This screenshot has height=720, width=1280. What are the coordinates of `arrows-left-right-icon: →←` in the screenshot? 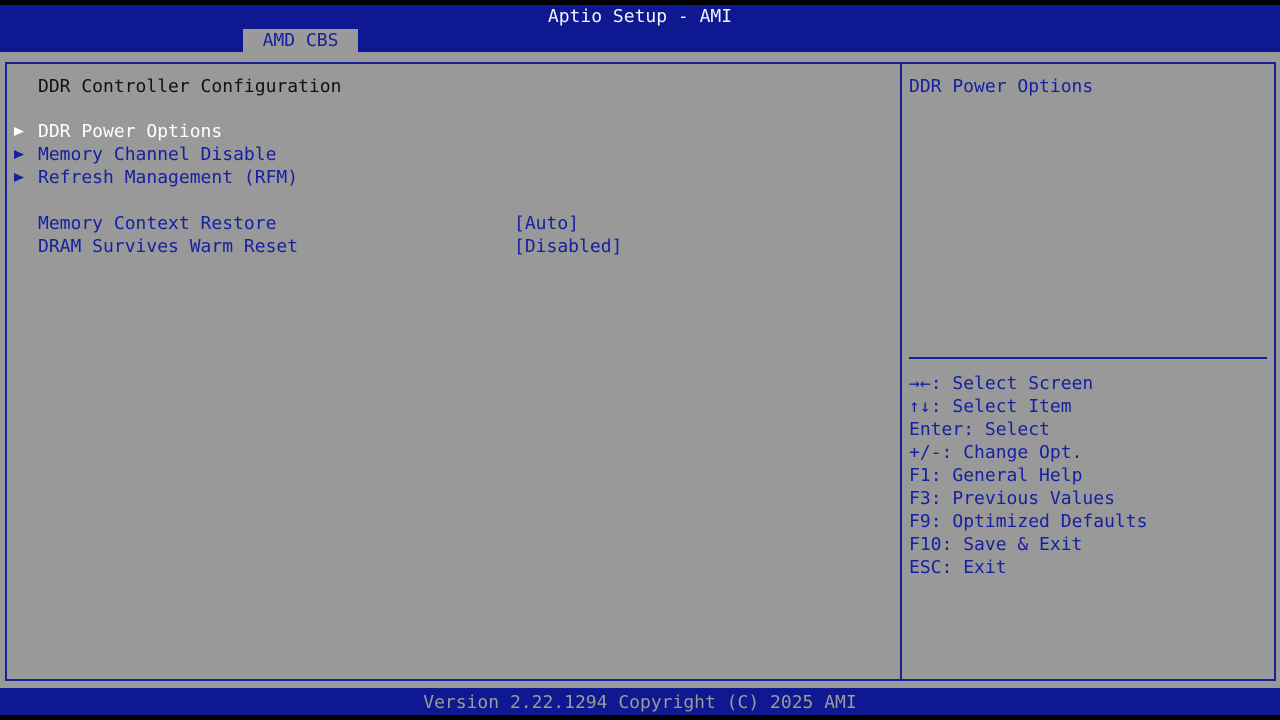 It's located at (920, 383).